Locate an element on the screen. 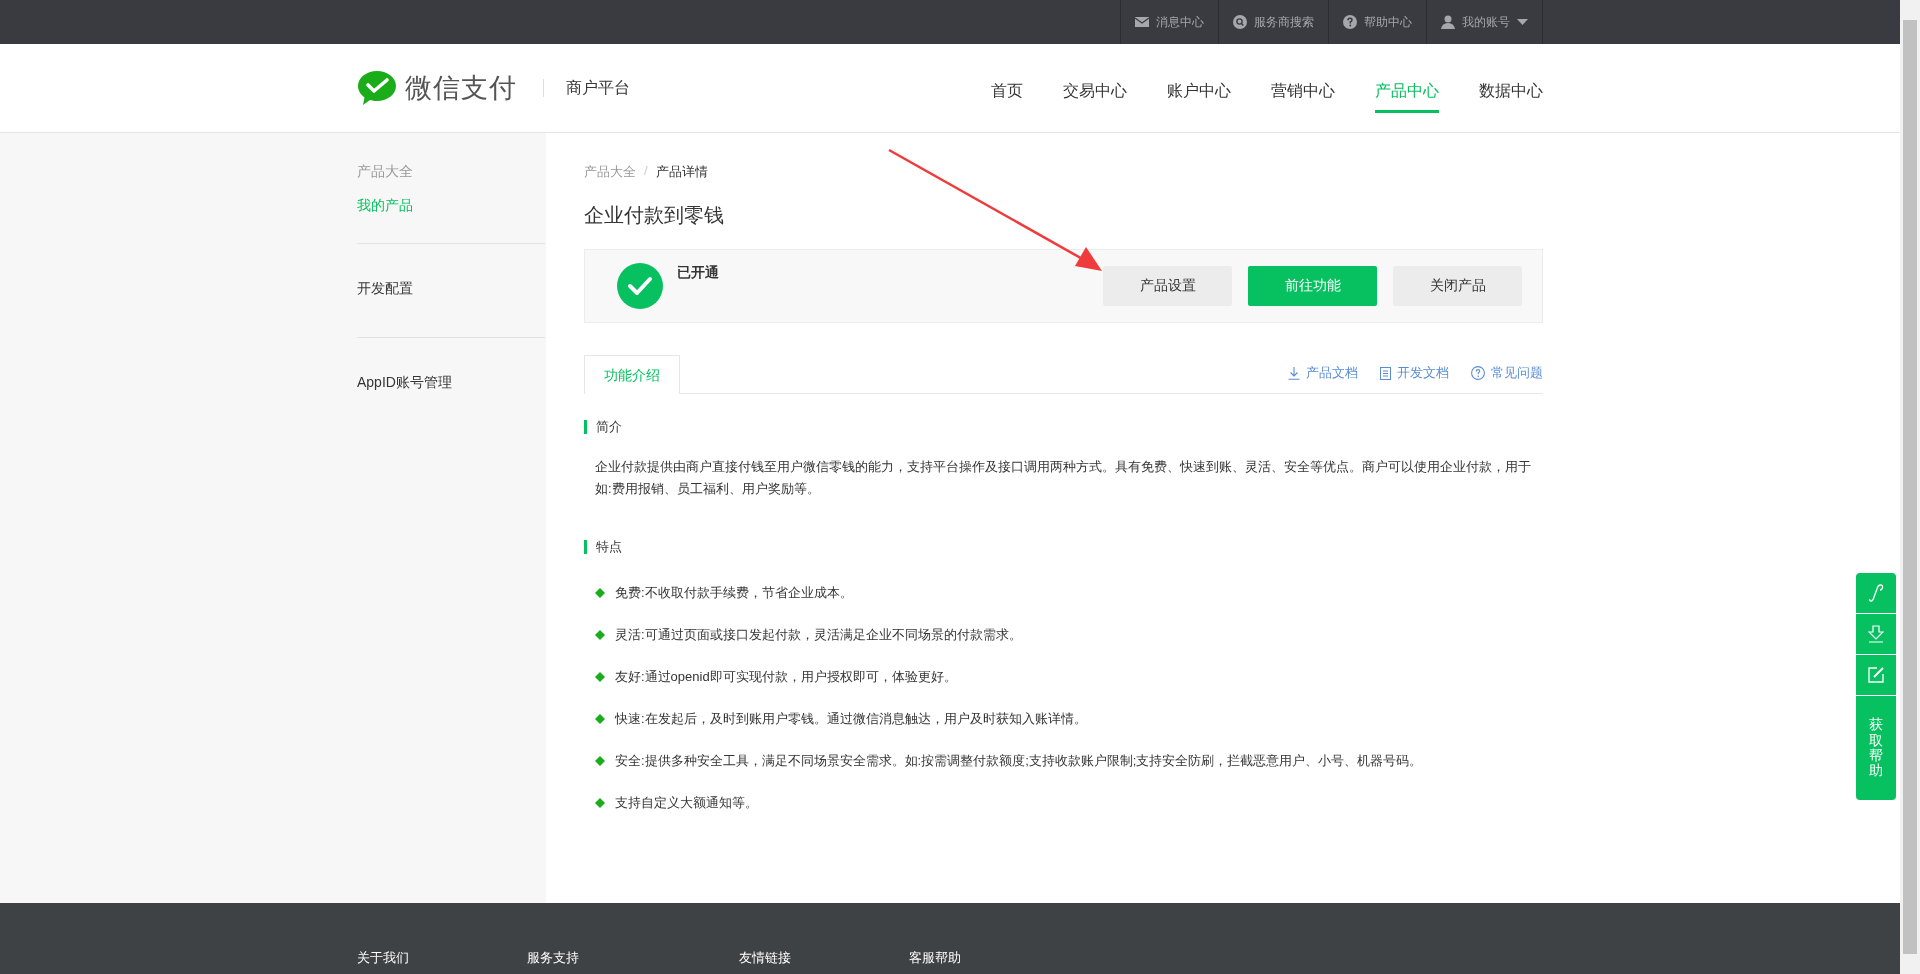 The height and width of the screenshot is (974, 1920). footer-heading: 客服帮助 is located at coordinates (935, 958).